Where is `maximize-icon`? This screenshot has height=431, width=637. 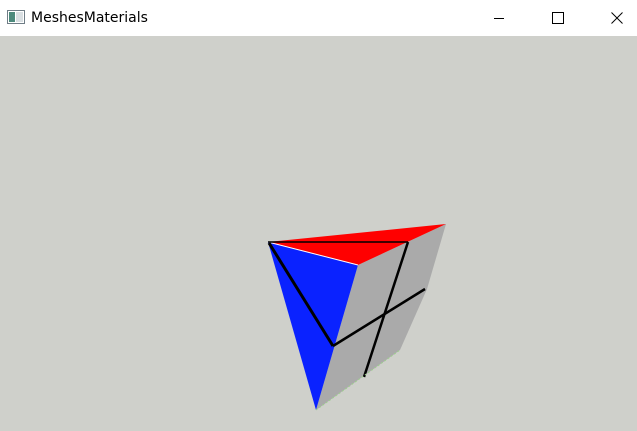
maximize-icon is located at coordinates (558, 18).